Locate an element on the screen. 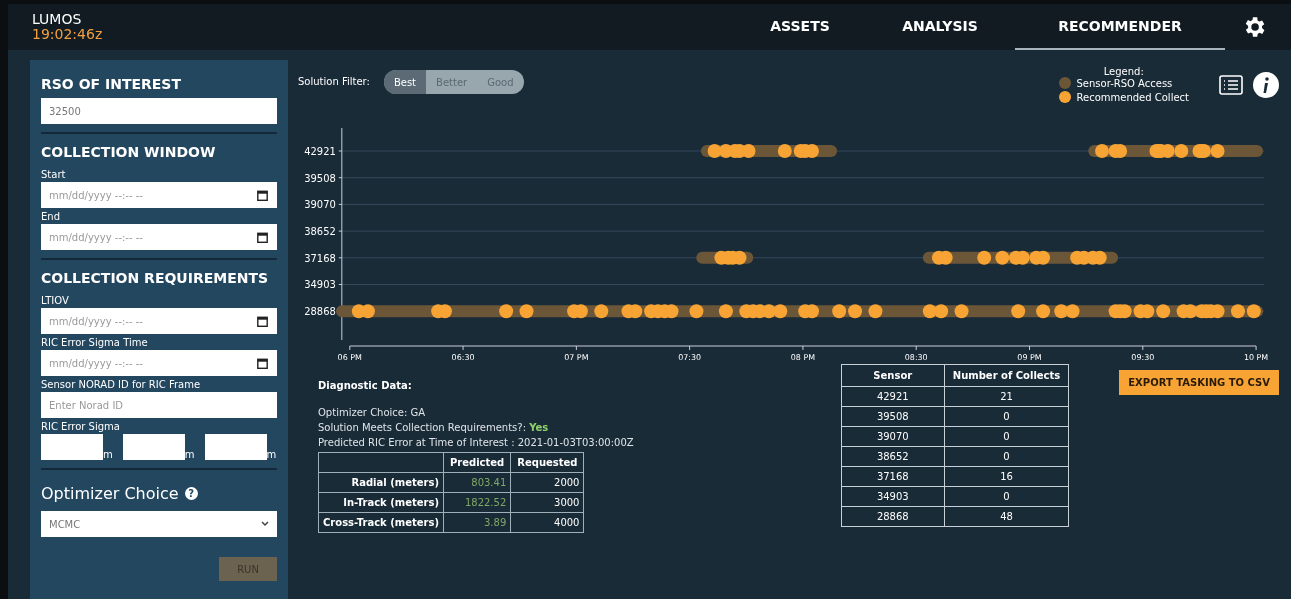 The height and width of the screenshot is (599, 1291). axis-label: 09 PM is located at coordinates (1029, 357).